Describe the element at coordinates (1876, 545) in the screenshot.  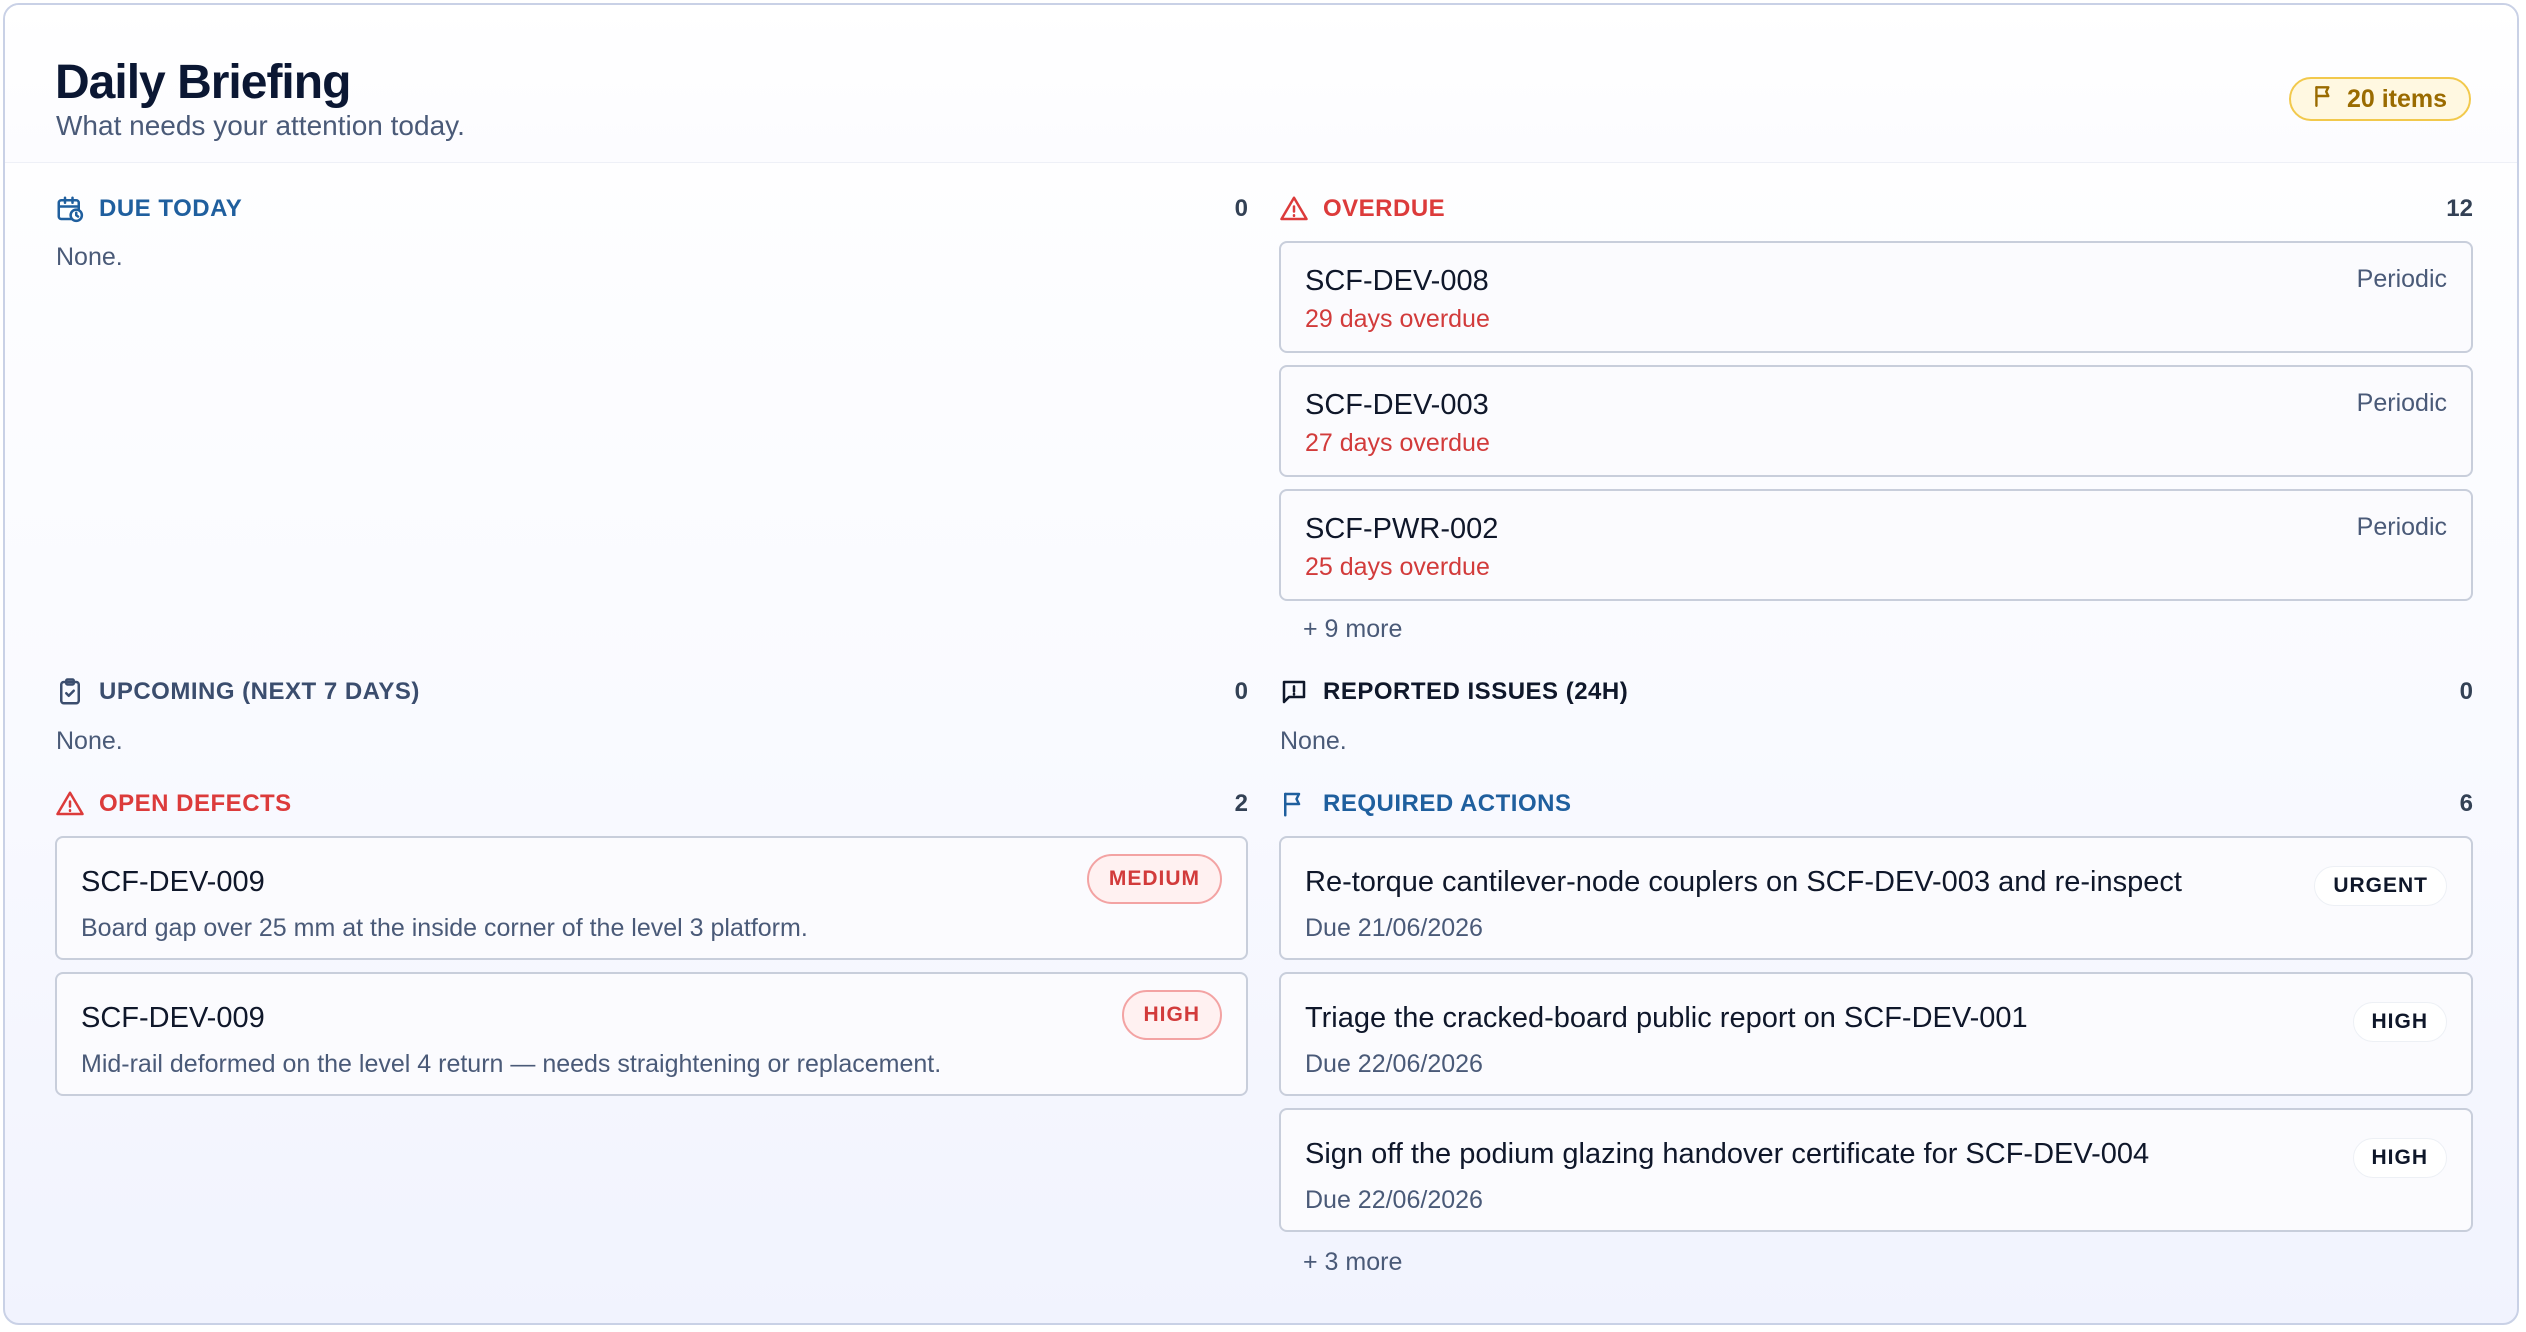
I see `overdue-item: SCF-PWR-002 25 days overdue Periodic` at that location.